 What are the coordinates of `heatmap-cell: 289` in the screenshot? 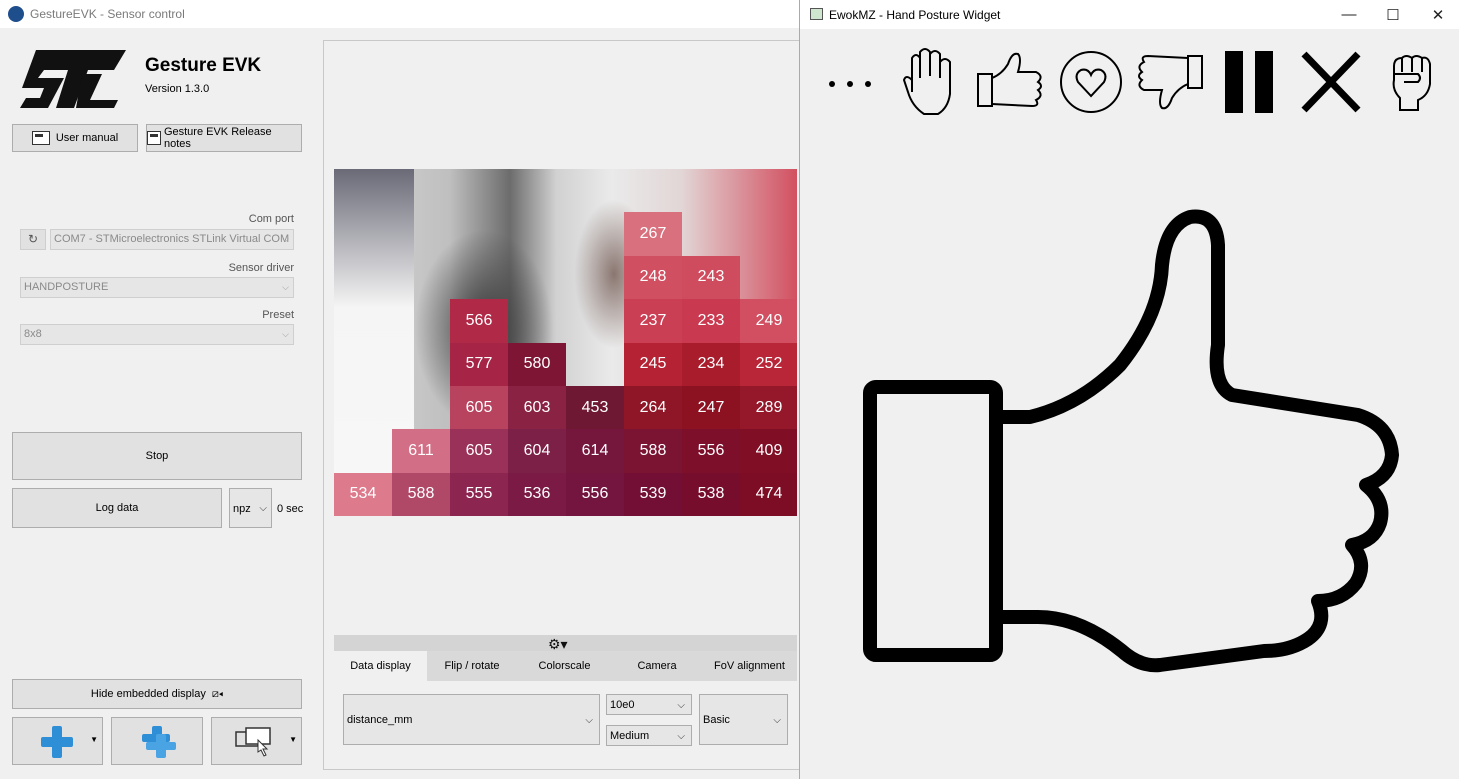 It's located at (768, 407).